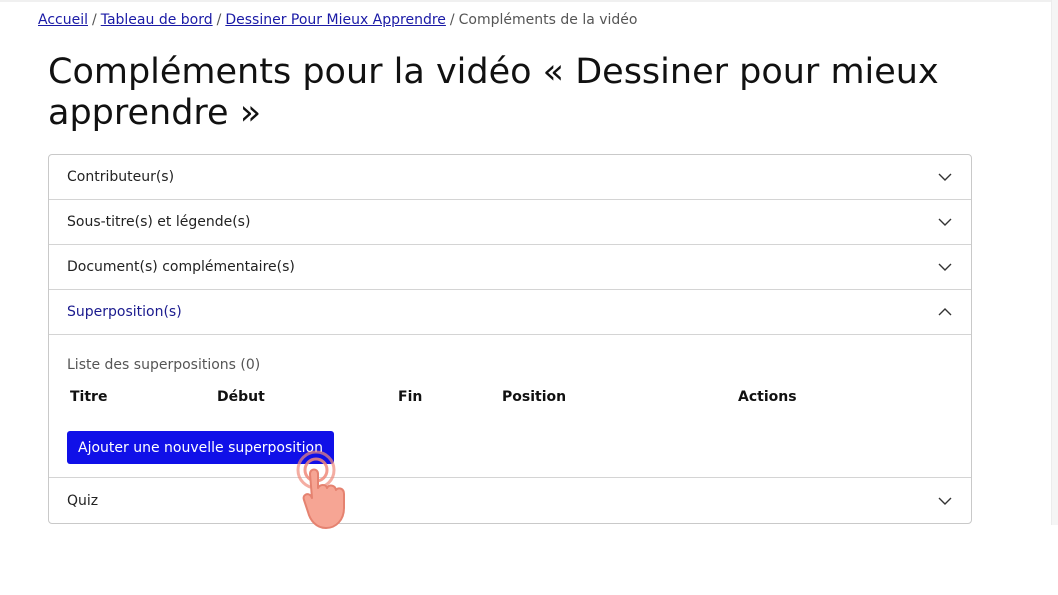  Describe the element at coordinates (410, 397) in the screenshot. I see `column-header-end: Fin` at that location.